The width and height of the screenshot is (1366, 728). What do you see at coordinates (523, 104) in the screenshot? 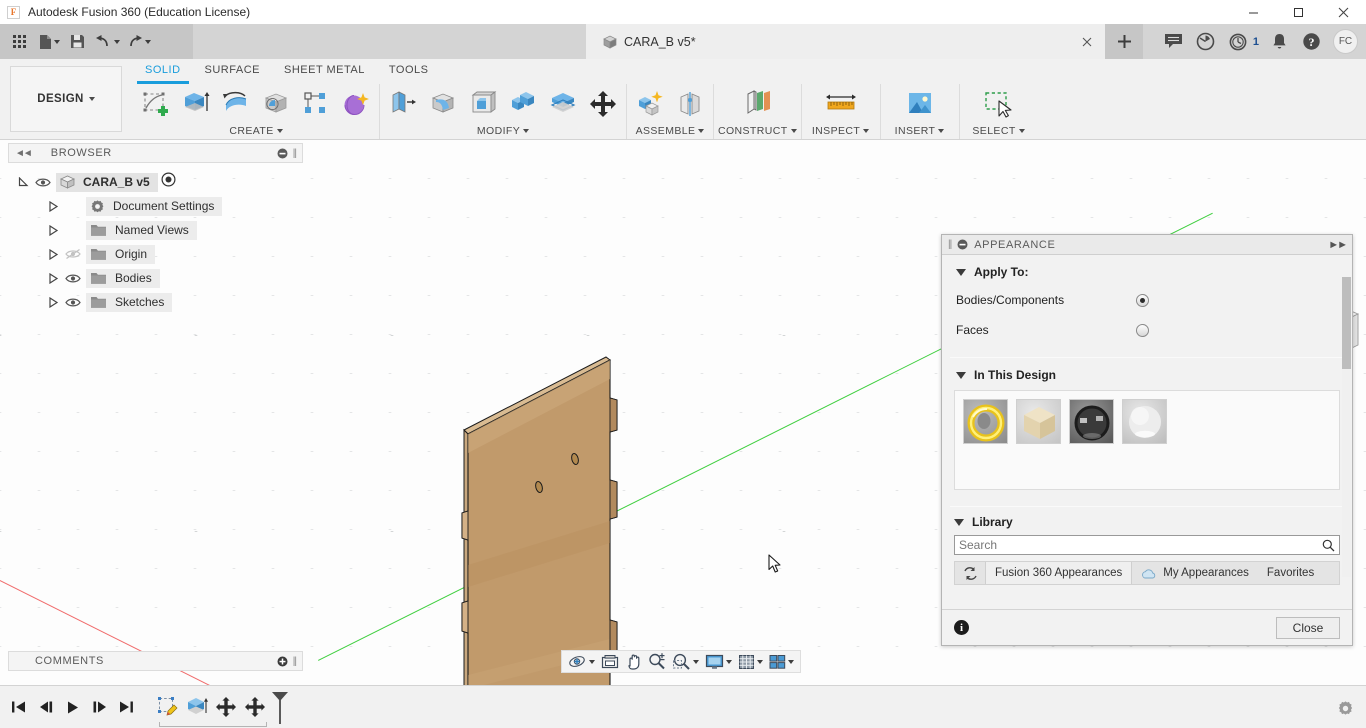
I see `combine-icon` at bounding box center [523, 104].